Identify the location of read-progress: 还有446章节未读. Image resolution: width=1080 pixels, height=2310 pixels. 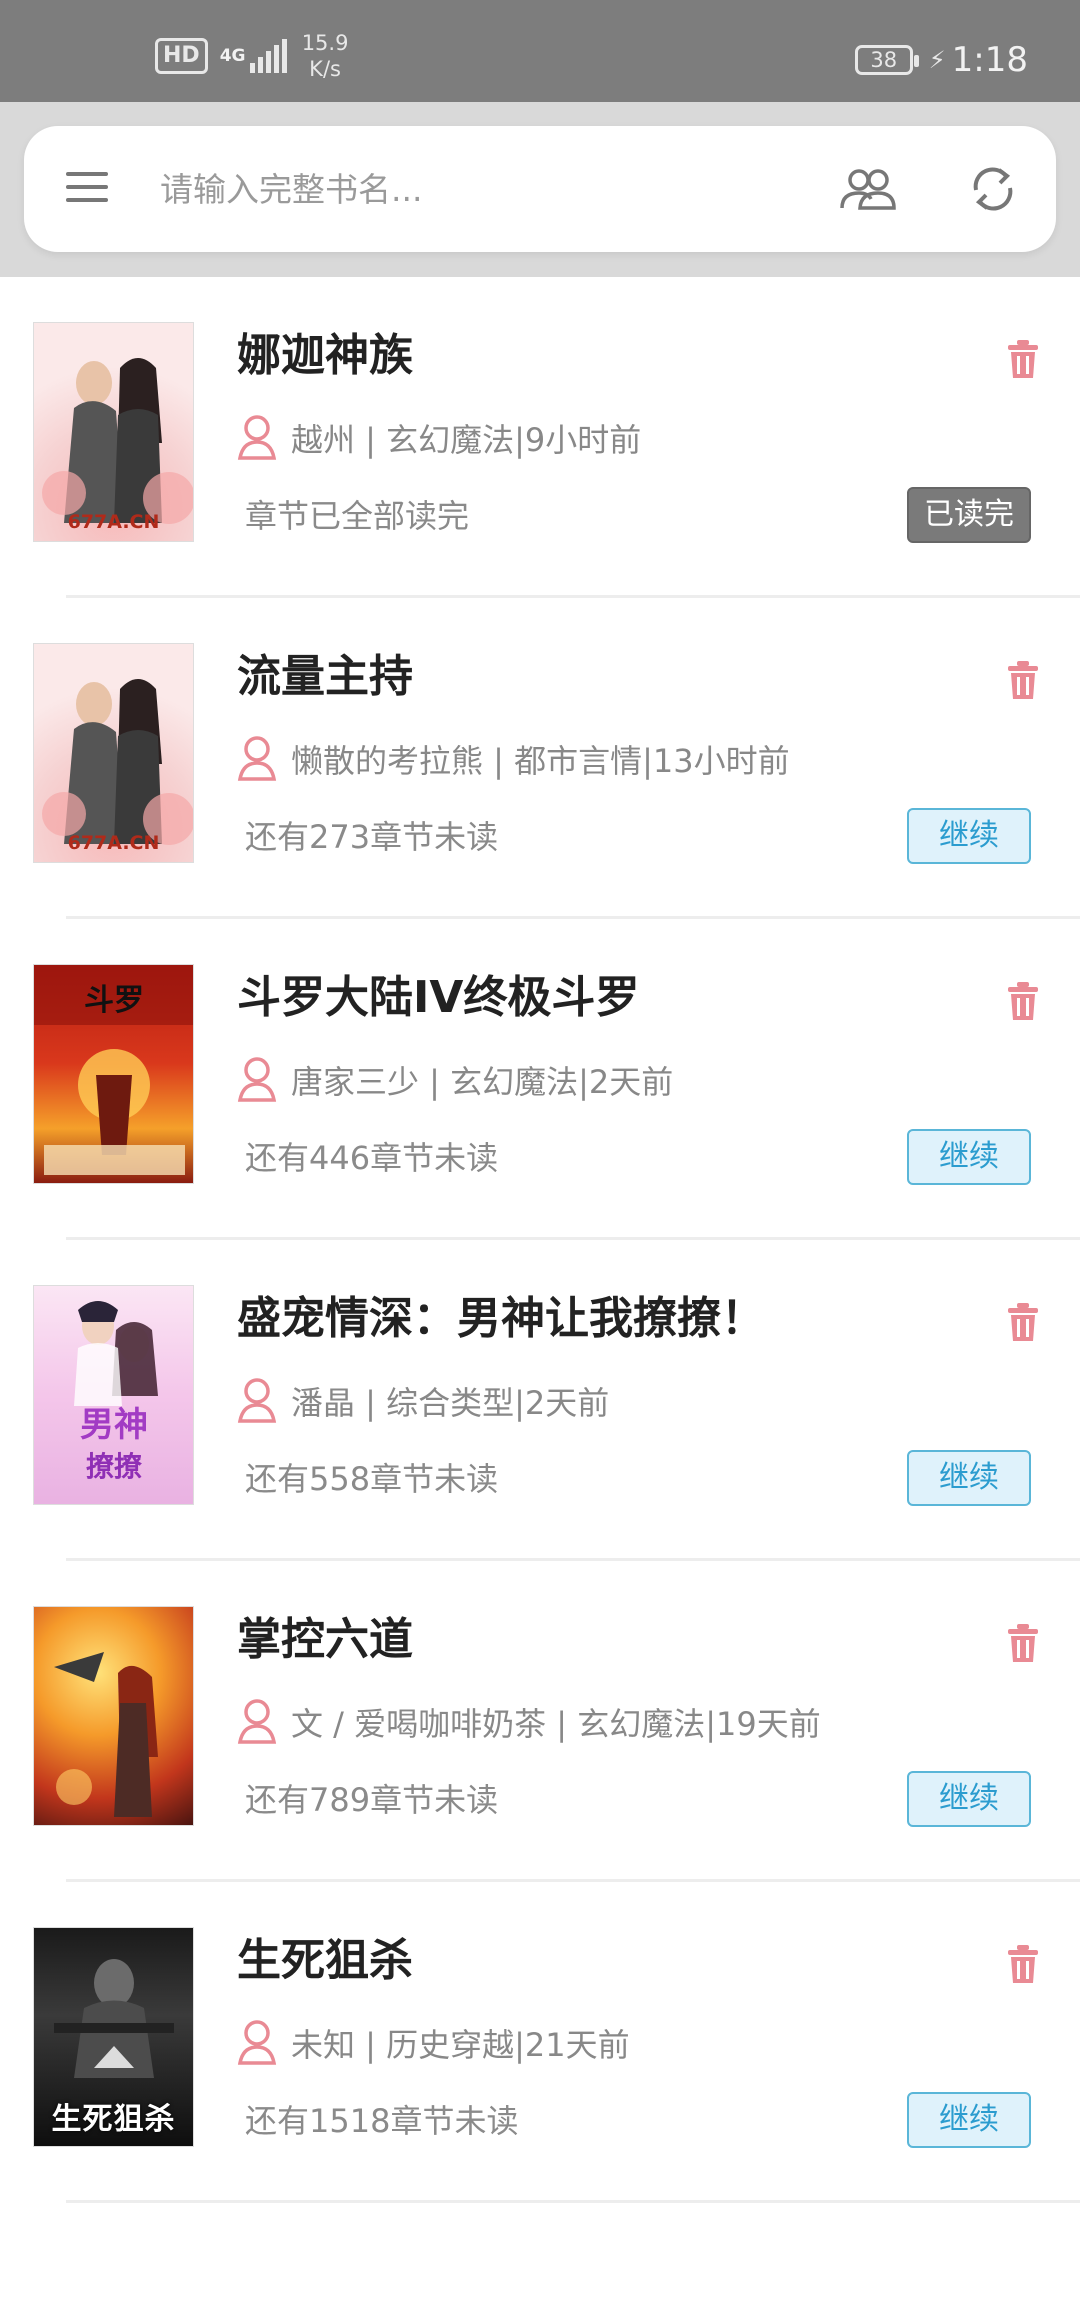
(372, 1158).